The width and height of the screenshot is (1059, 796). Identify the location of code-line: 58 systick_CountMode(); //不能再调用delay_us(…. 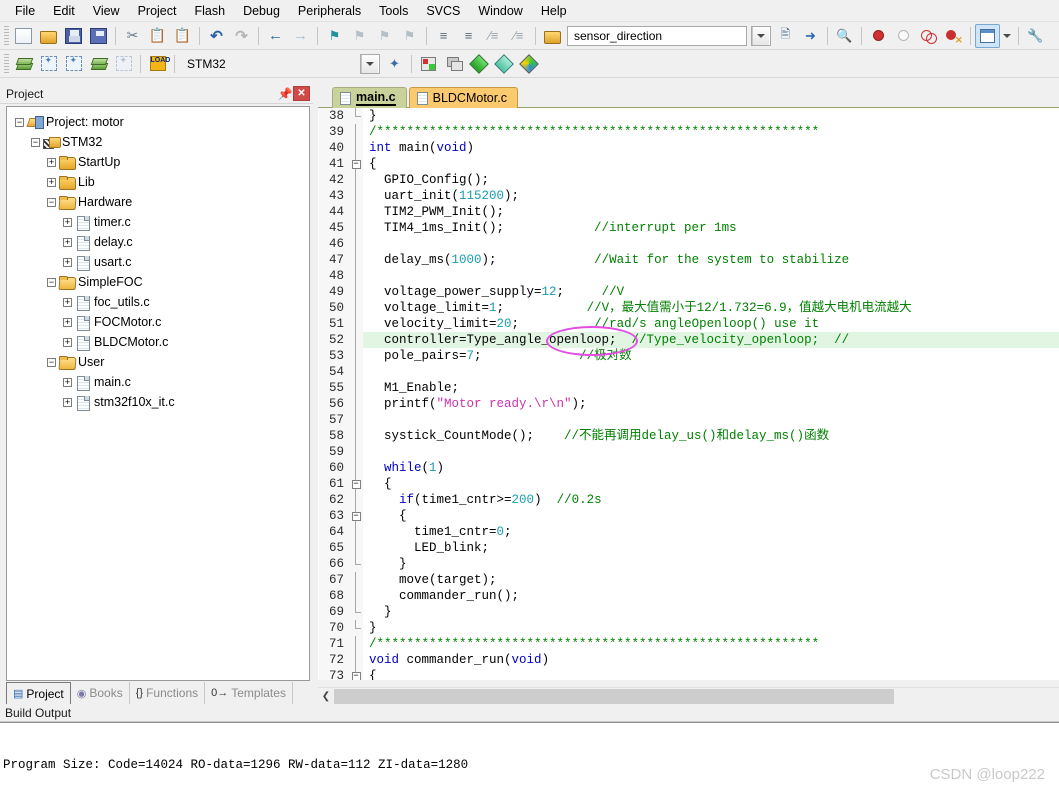
(689, 436).